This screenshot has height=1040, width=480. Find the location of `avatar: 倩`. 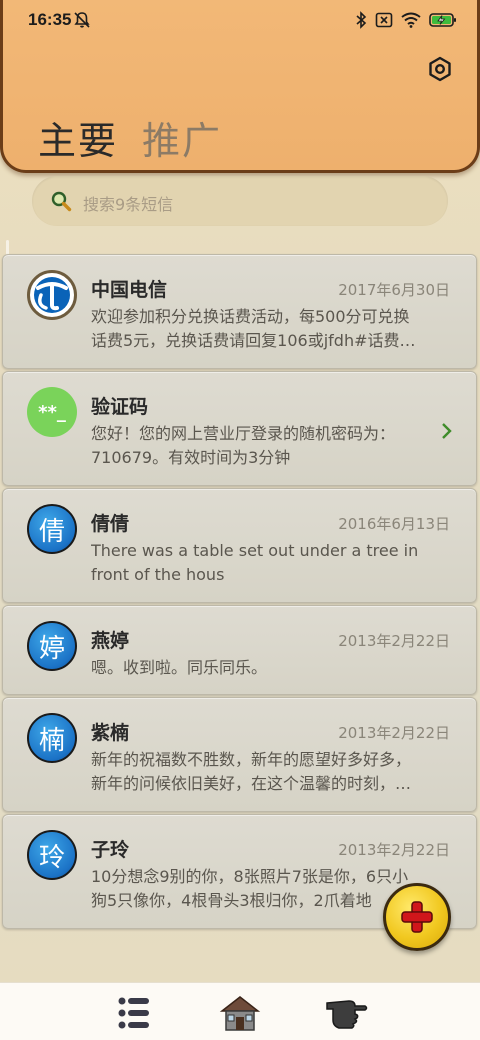

avatar: 倩 is located at coordinates (52, 529).